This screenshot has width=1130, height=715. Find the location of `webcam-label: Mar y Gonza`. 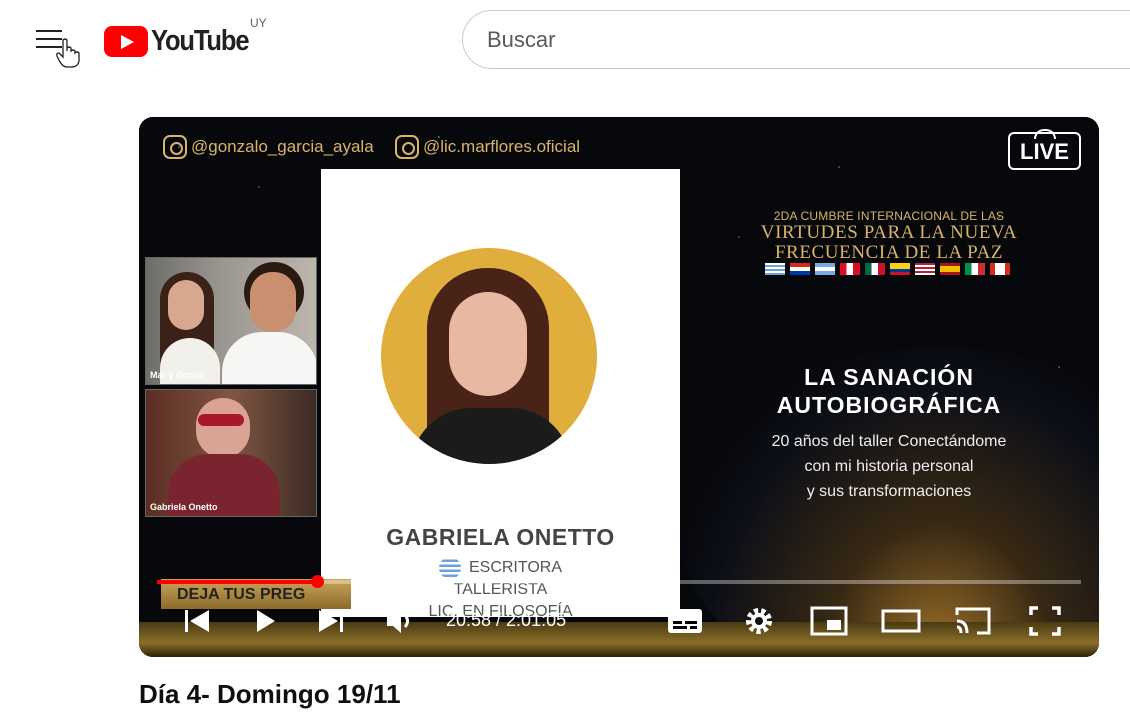

webcam-label: Mar y Gonza is located at coordinates (177, 375).